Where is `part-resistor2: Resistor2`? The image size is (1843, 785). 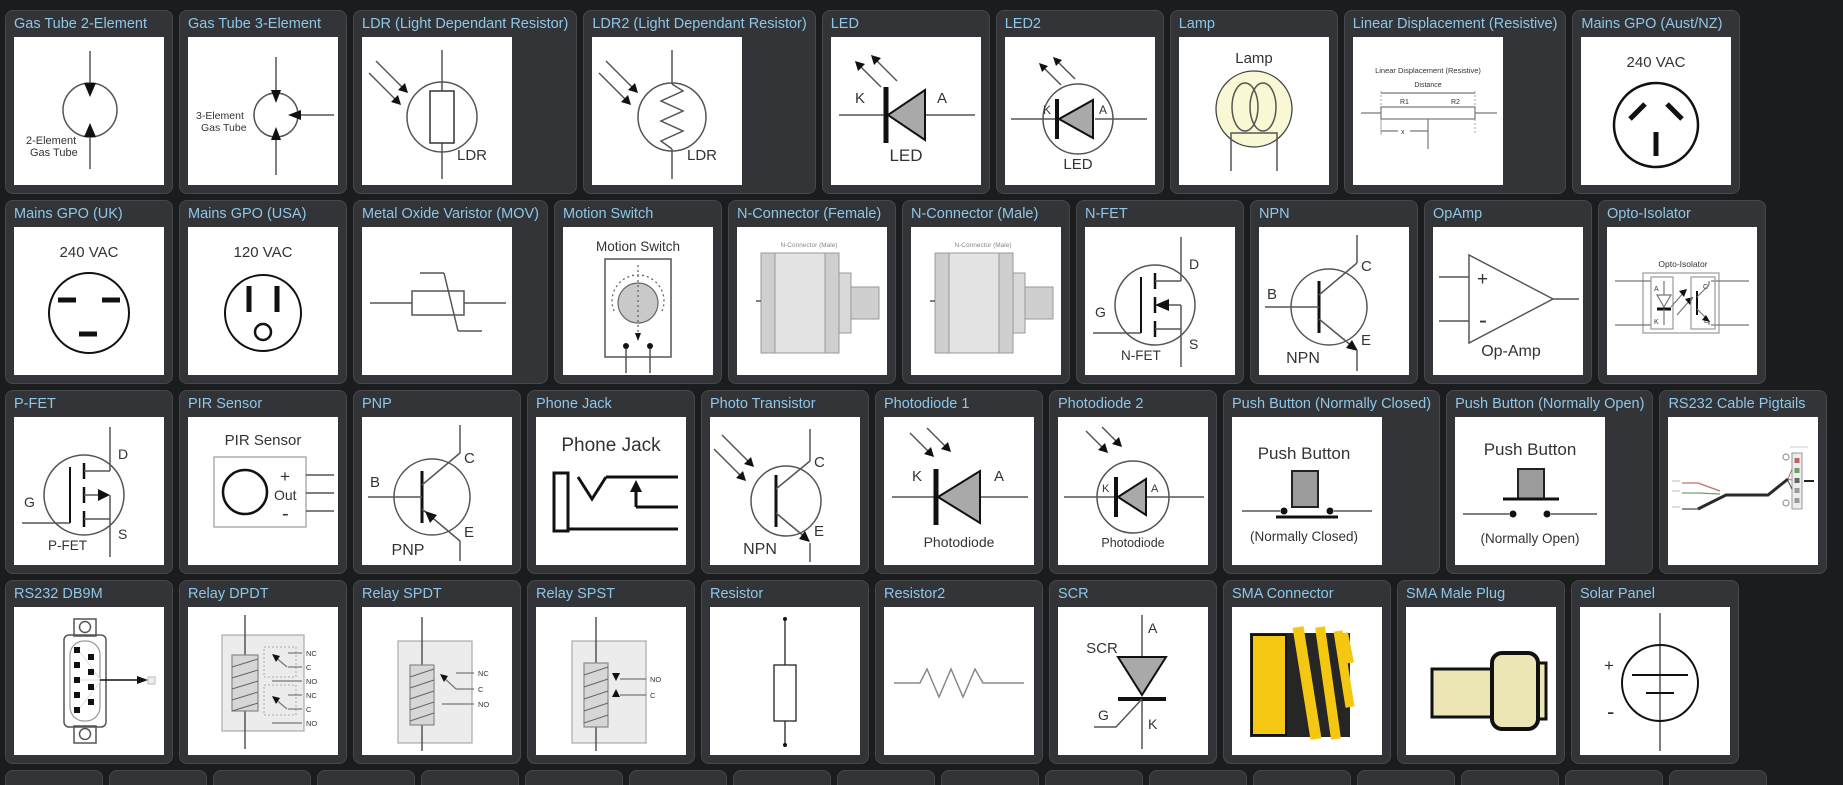 part-resistor2: Resistor2 is located at coordinates (959, 672).